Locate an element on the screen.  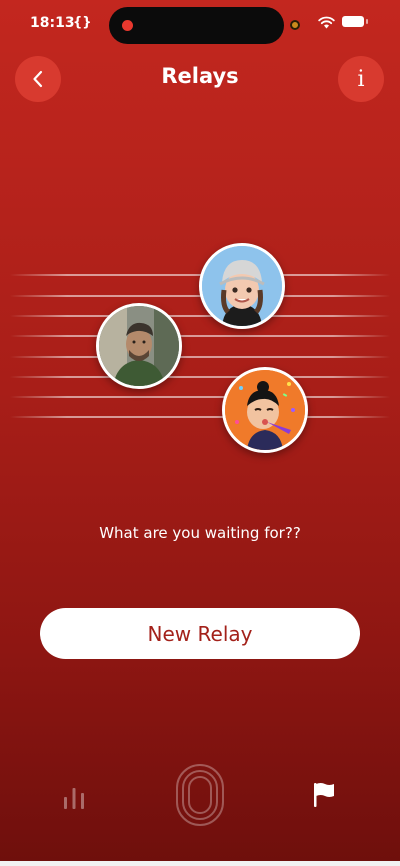
new-relay-button: New Relay is located at coordinates (200, 633).